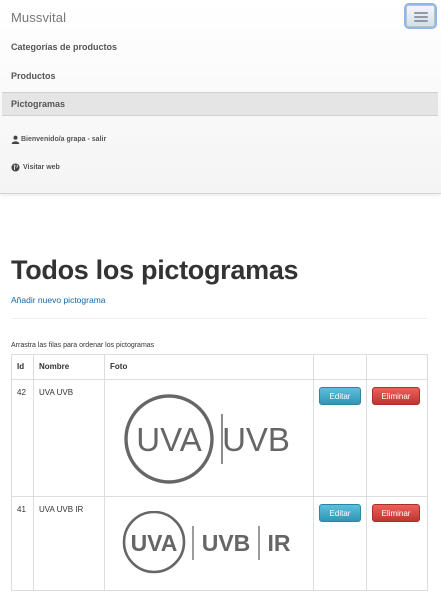 This screenshot has width=441, height=592. I want to click on user-link: Bienvenido/a grapa - salir, so click(58, 139).